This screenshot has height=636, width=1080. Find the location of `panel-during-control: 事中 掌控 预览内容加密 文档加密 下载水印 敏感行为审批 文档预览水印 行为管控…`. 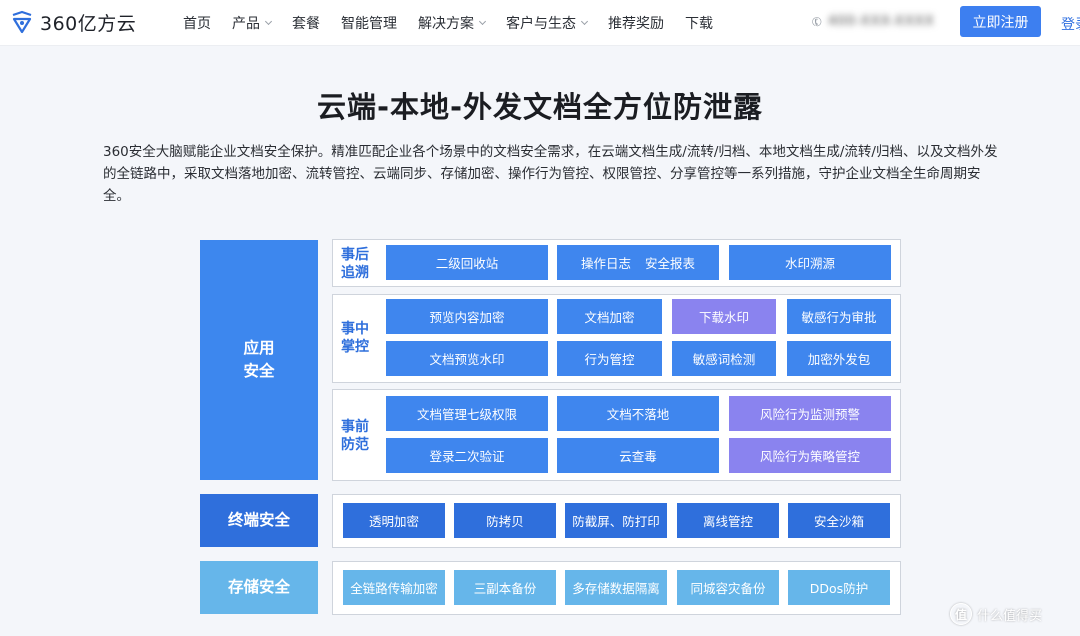

panel-during-control: 事中 掌控 预览内容加密 文档加密 下载水印 敏感行为审批 文档预览水印 行为管控… is located at coordinates (616, 338).